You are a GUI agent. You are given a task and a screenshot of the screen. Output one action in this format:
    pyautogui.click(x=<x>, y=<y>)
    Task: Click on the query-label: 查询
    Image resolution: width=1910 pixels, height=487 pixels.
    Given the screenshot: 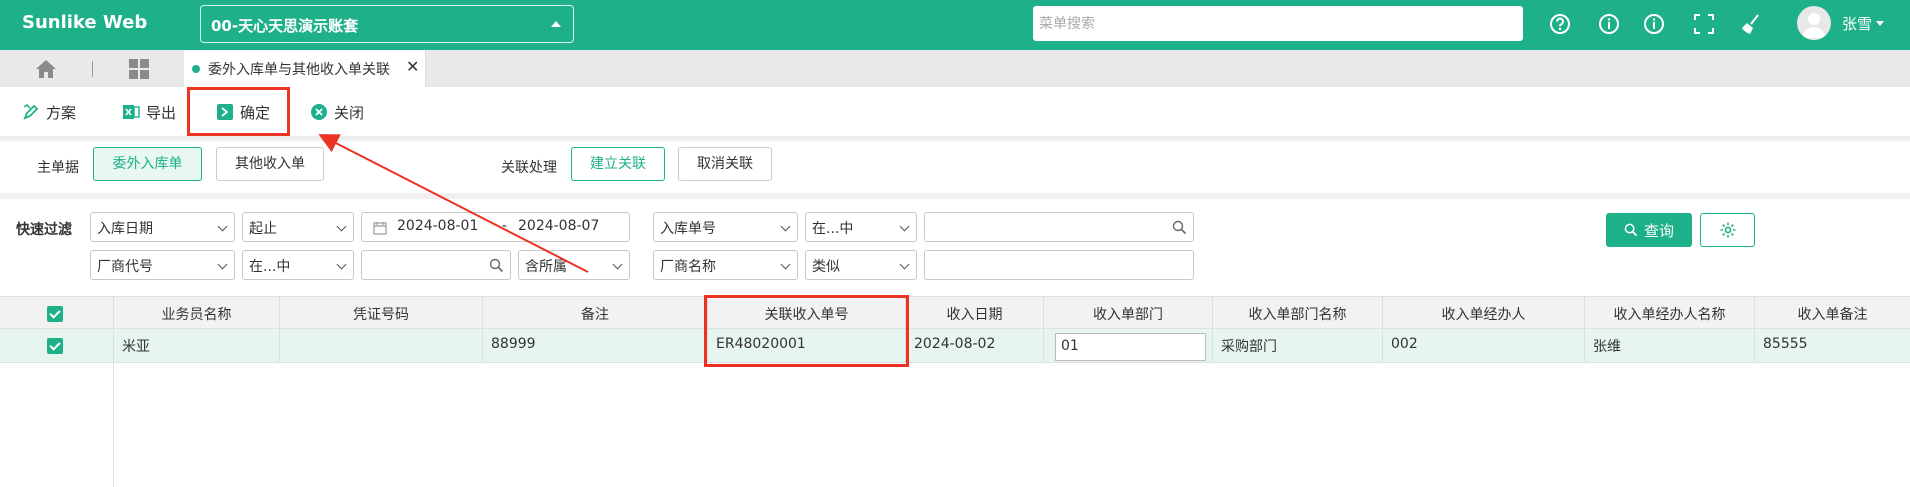 What is the action you would take?
    pyautogui.click(x=1658, y=230)
    